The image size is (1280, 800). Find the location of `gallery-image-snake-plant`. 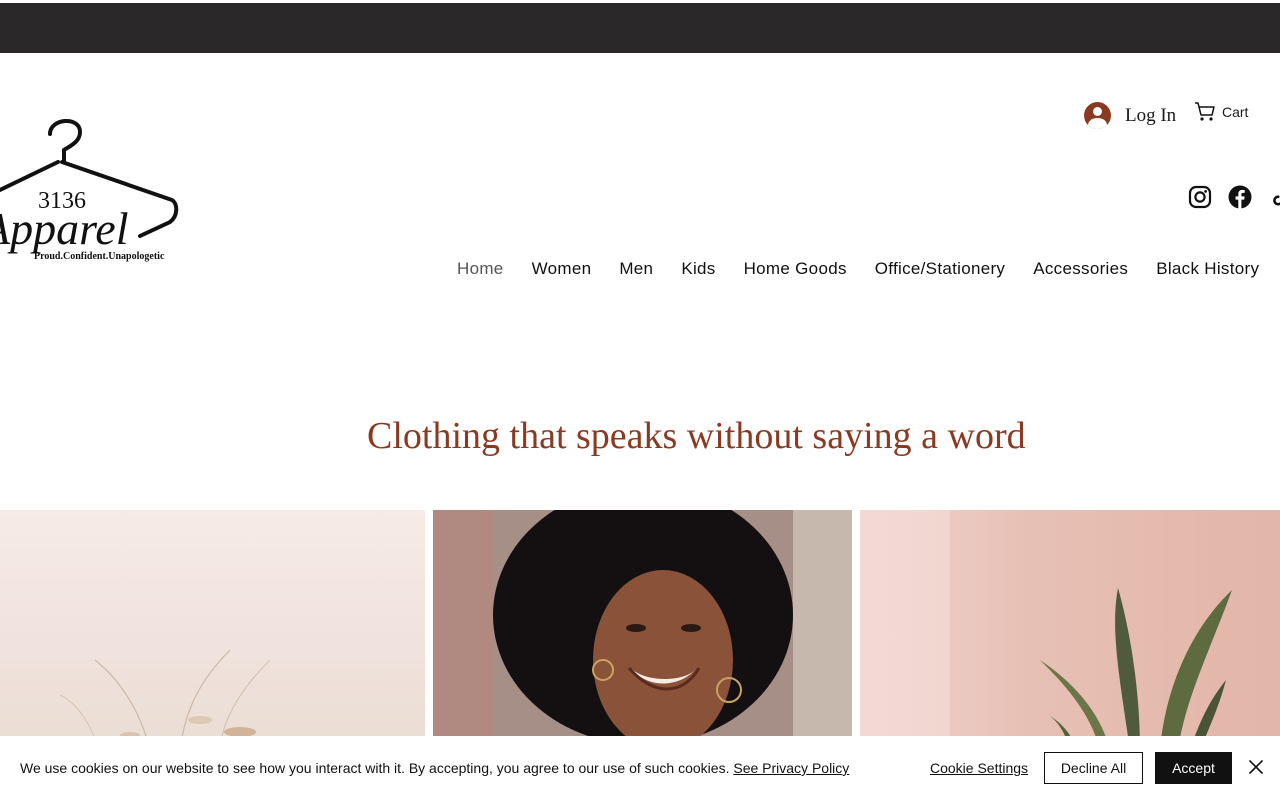

gallery-image-snake-plant is located at coordinates (1070, 630).